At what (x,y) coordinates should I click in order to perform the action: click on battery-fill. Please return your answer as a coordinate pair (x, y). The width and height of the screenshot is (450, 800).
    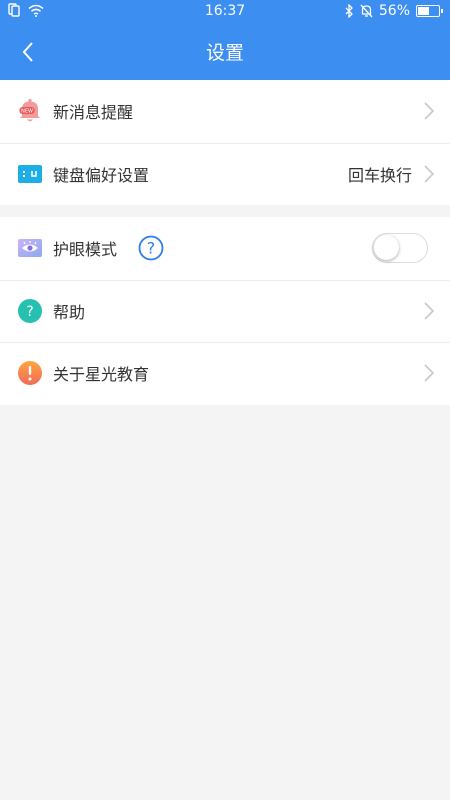
    Looking at the image, I should click on (423, 11).